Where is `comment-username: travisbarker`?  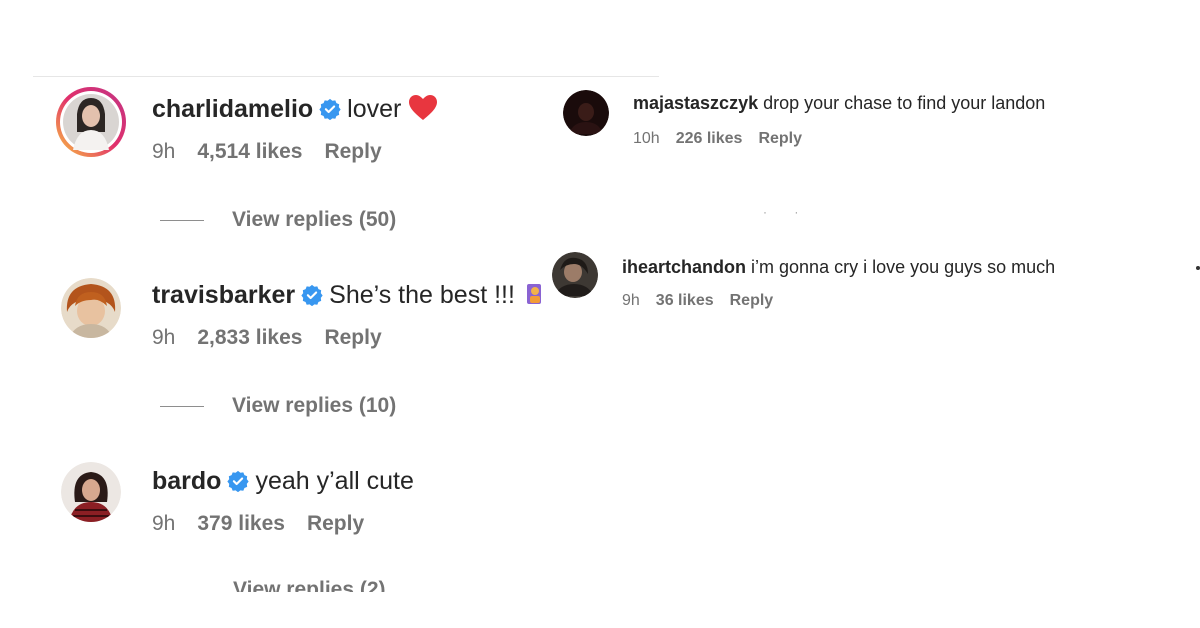 comment-username: travisbarker is located at coordinates (223, 295).